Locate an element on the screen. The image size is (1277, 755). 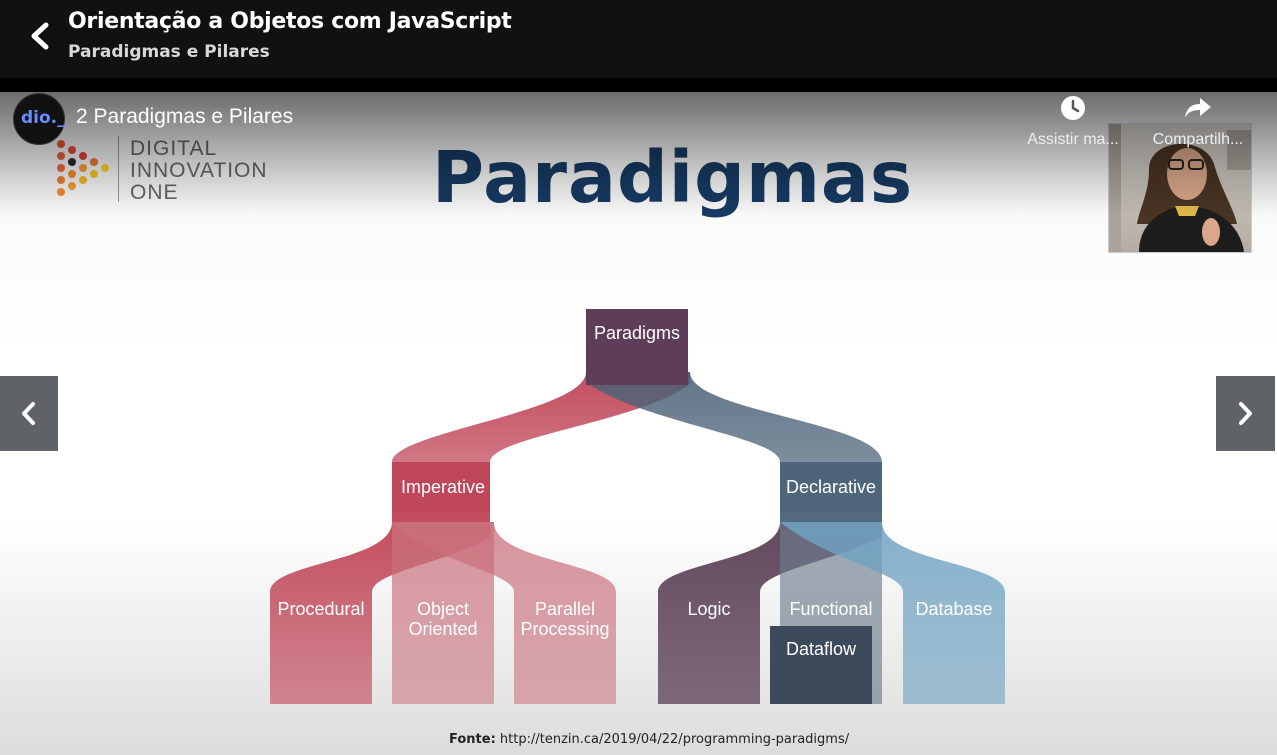
lesson-subtitle: Paradigmas e Pilares is located at coordinates (169, 52).